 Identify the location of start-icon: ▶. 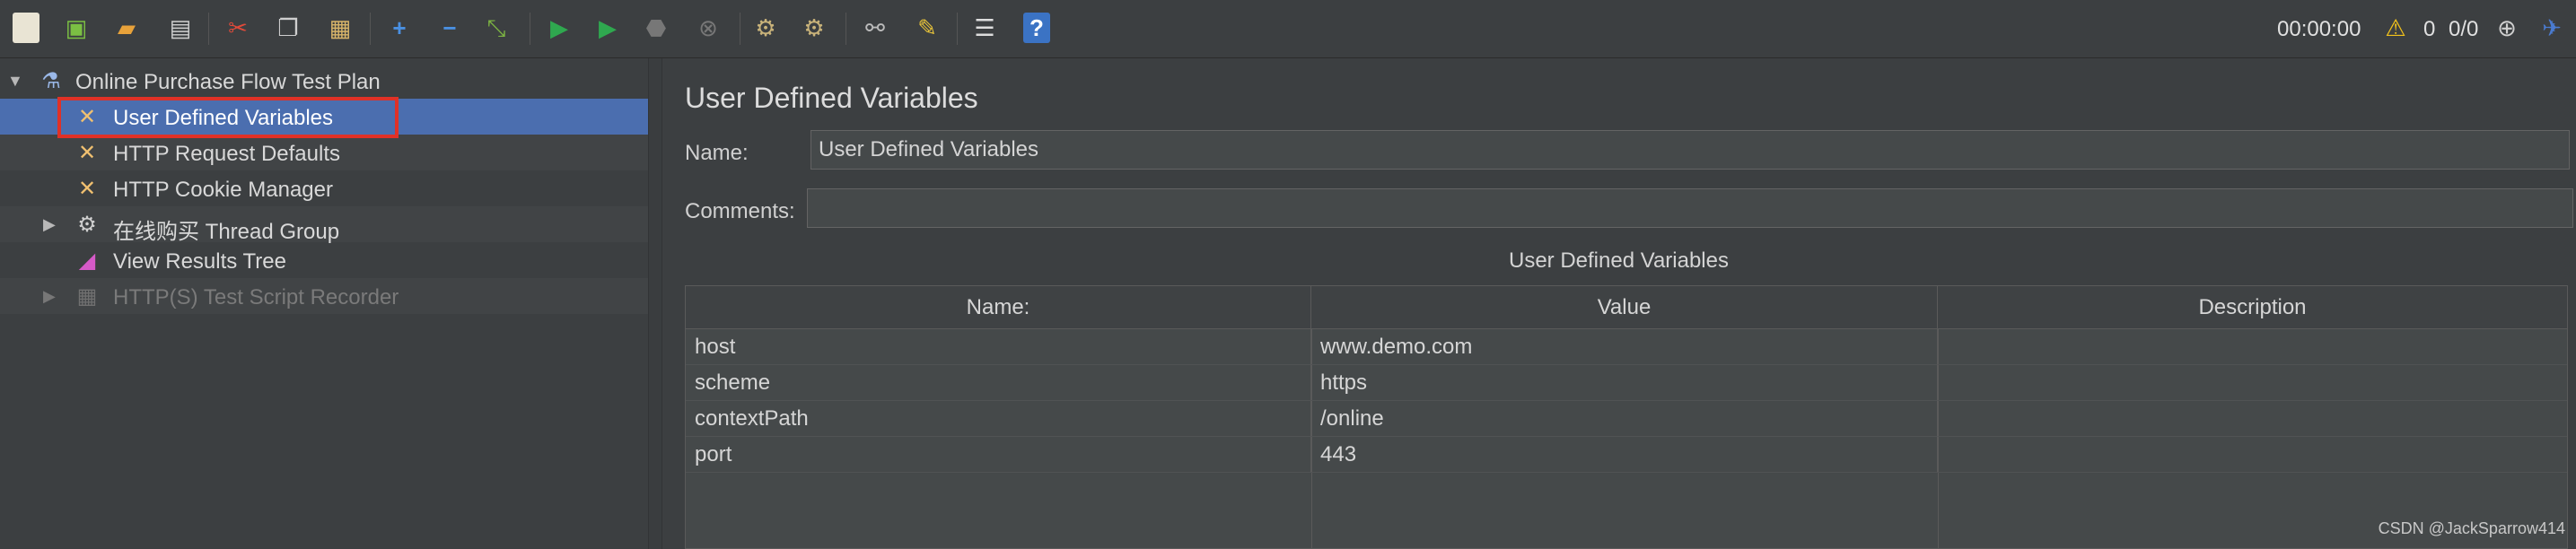
(559, 28).